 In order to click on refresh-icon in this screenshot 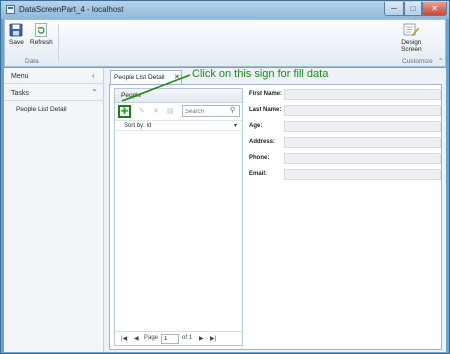, I will do `click(41, 30)`.